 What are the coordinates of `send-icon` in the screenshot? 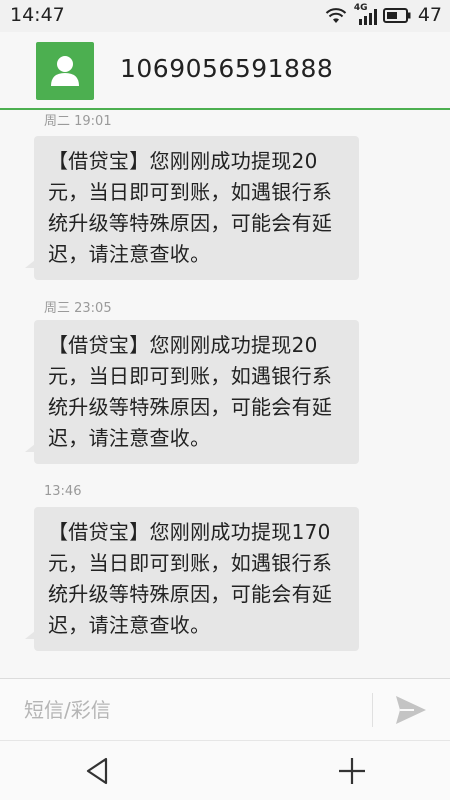 It's located at (410, 710).